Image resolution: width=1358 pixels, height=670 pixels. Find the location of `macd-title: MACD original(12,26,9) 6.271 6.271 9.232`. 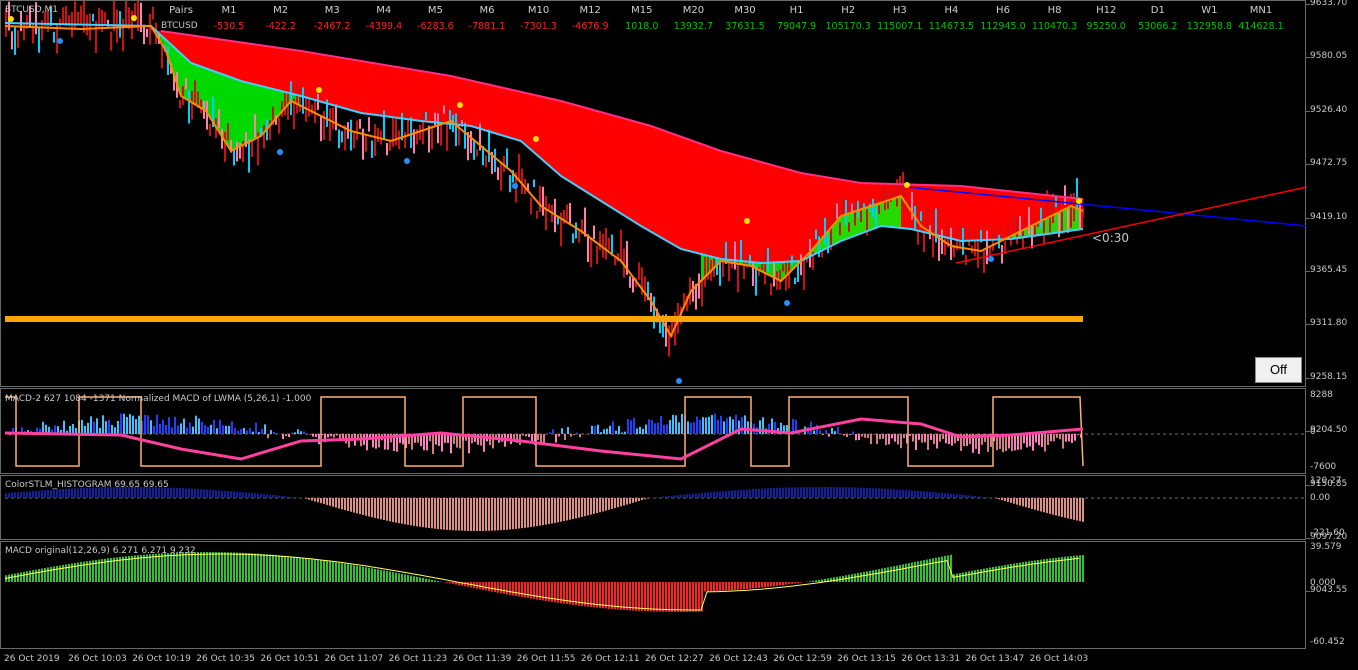

macd-title: MACD original(12,26,9) 6.271 6.271 9.232 is located at coordinates (100, 551).